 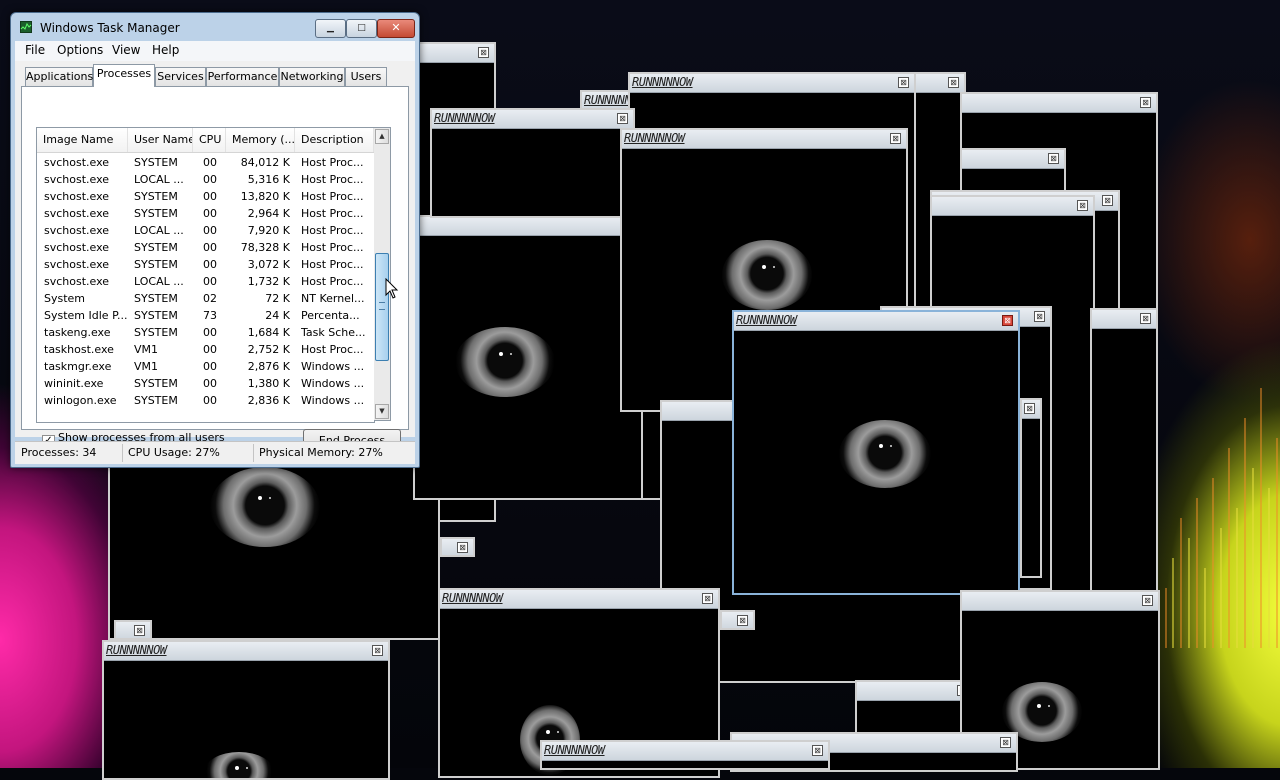 I want to click on tab-services: Services, so click(x=180, y=76).